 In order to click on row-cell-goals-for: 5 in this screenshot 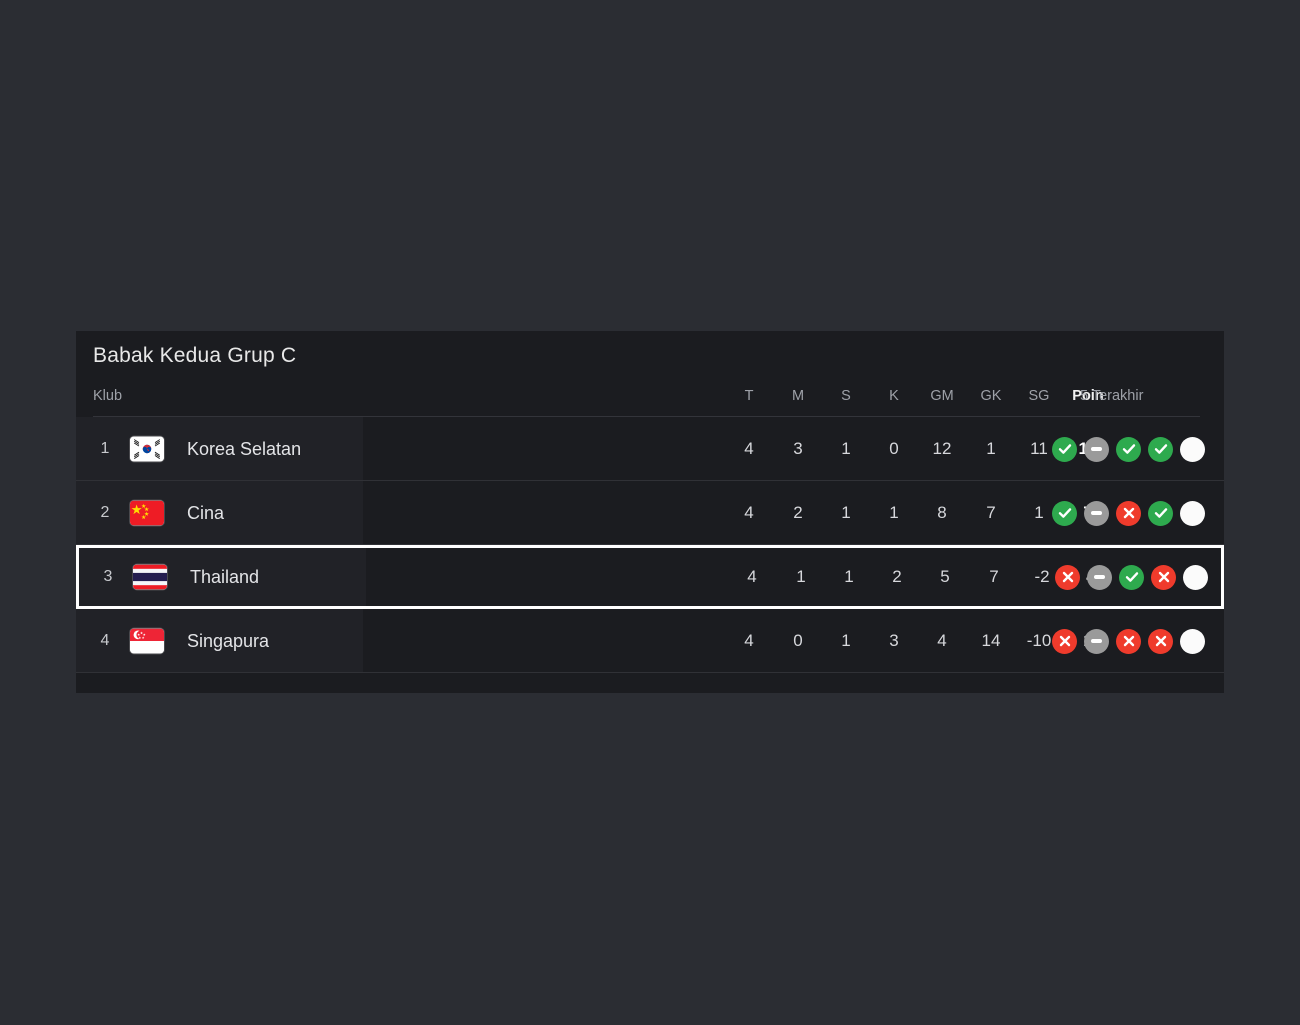, I will do `click(945, 576)`.